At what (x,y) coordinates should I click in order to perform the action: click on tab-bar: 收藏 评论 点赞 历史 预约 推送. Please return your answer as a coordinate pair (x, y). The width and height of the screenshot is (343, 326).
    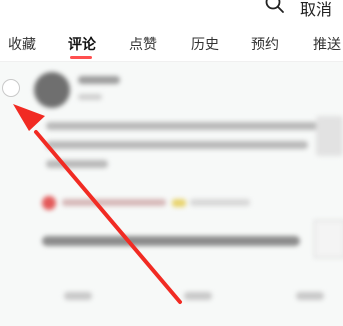
    Looking at the image, I should click on (171, 46).